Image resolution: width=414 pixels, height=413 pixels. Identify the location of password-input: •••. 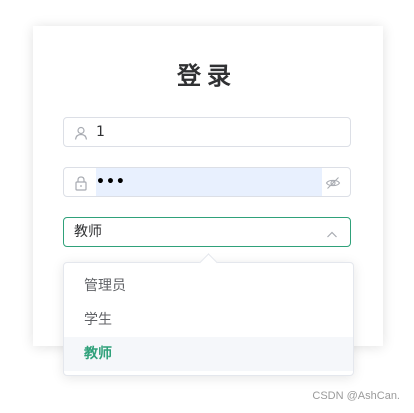
(207, 182).